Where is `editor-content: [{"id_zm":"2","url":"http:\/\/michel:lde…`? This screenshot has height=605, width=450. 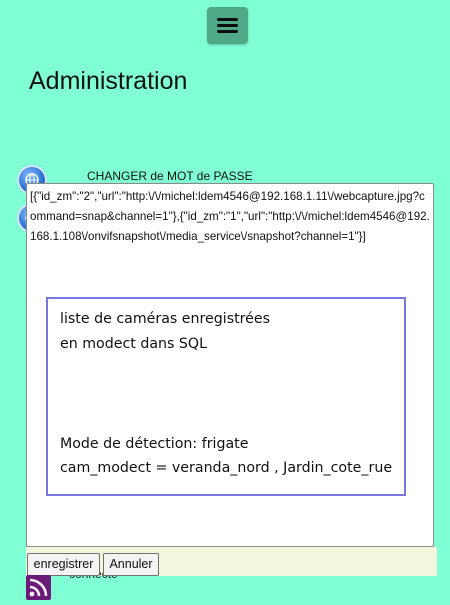 editor-content: [{"id_zm":"2","url":"http:\/\/michel:lde… is located at coordinates (230, 217).